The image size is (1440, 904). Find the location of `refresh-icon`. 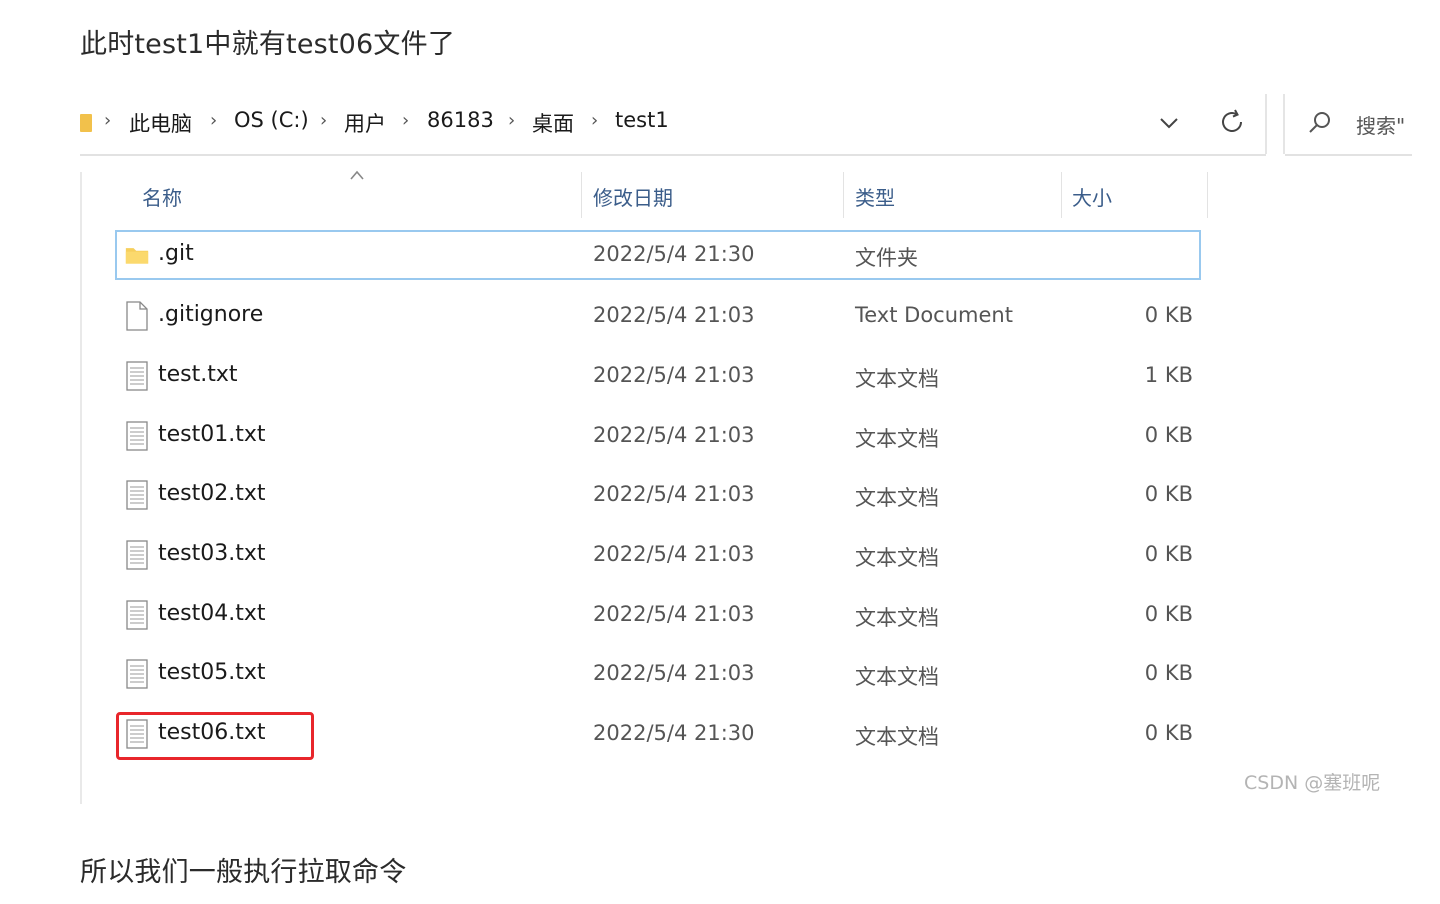

refresh-icon is located at coordinates (1232, 122).